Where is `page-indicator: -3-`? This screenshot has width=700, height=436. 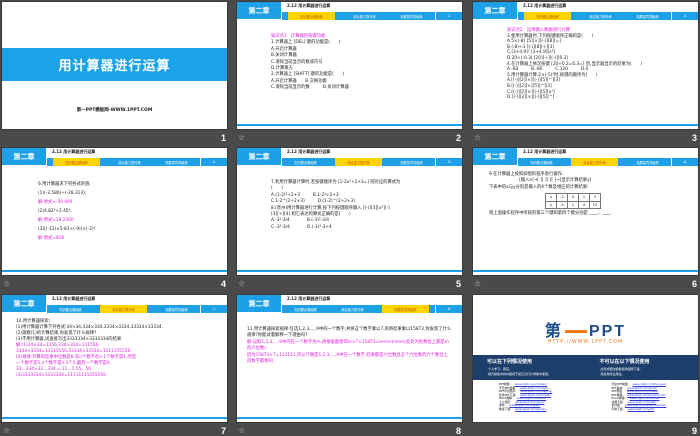 page-indicator: -3- is located at coordinates (684, 16).